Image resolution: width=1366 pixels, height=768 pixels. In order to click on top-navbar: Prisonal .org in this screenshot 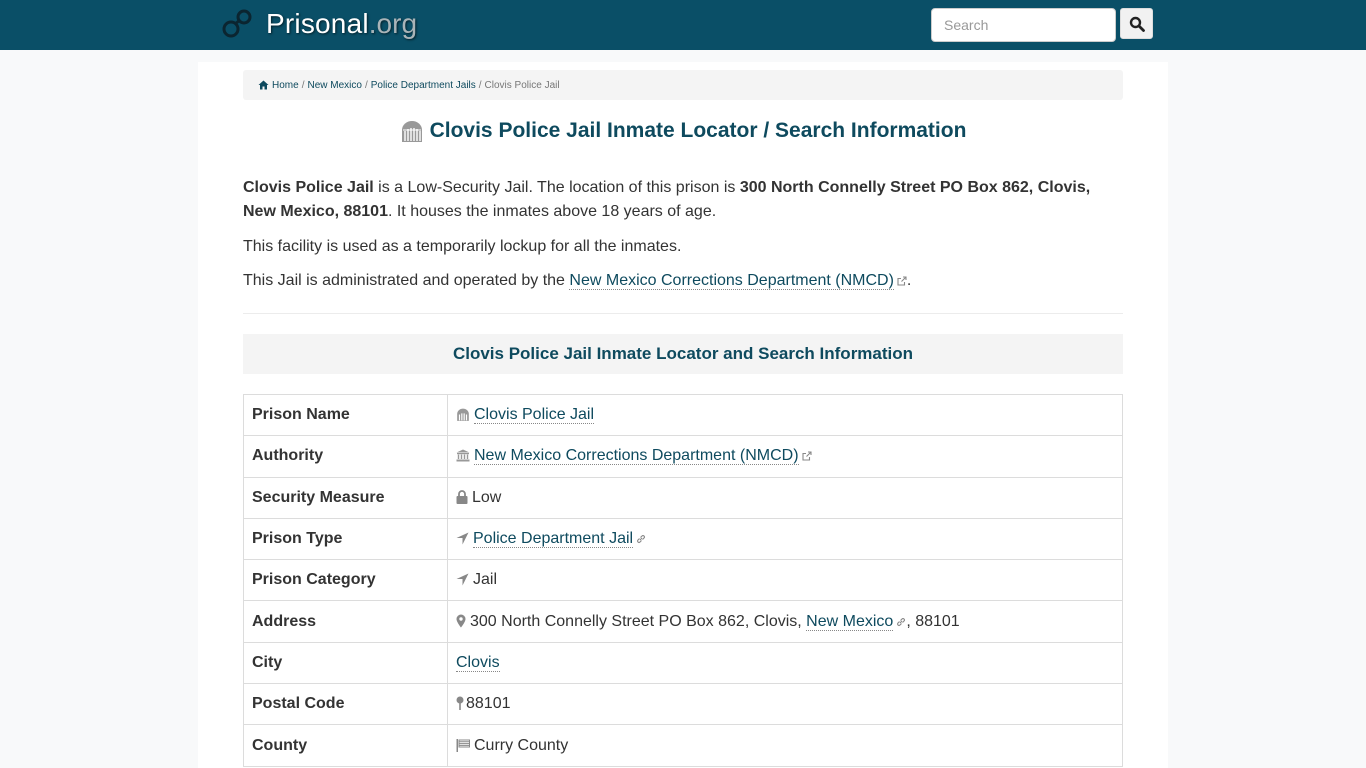, I will do `click(683, 25)`.